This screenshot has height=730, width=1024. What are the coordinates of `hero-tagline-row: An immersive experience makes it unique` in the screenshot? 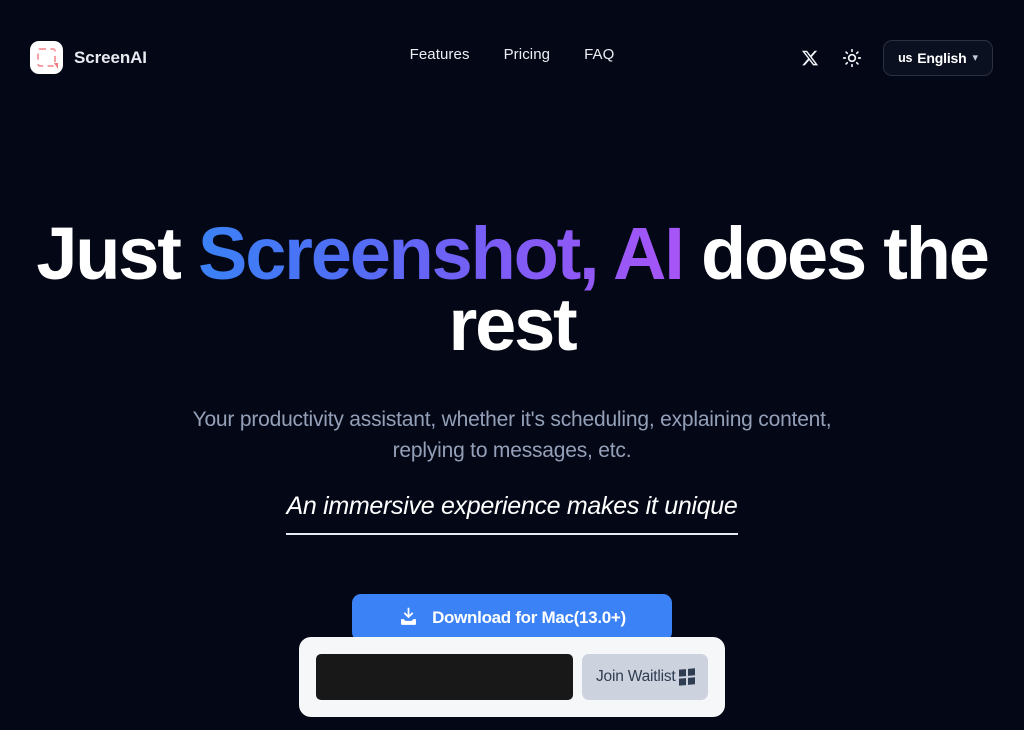 It's located at (512, 513).